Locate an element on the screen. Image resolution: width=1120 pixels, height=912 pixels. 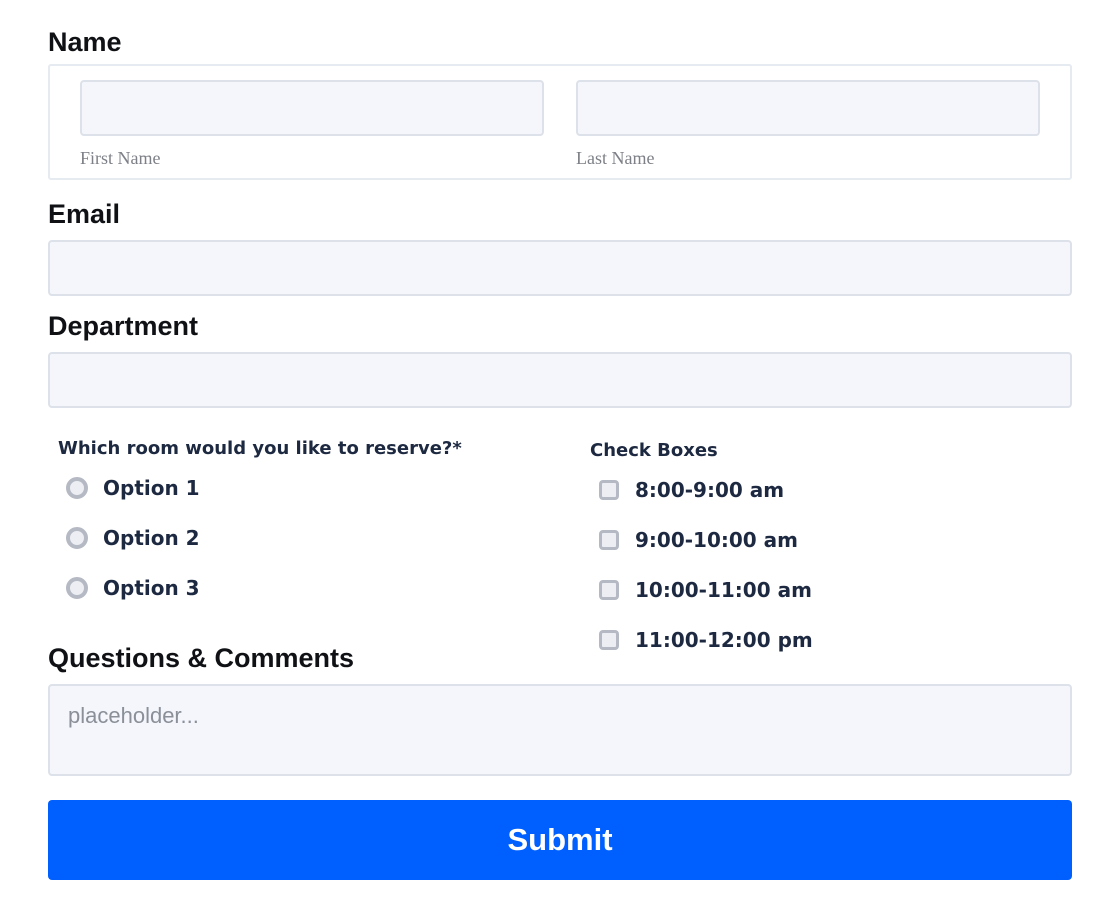
email-input is located at coordinates (560, 268).